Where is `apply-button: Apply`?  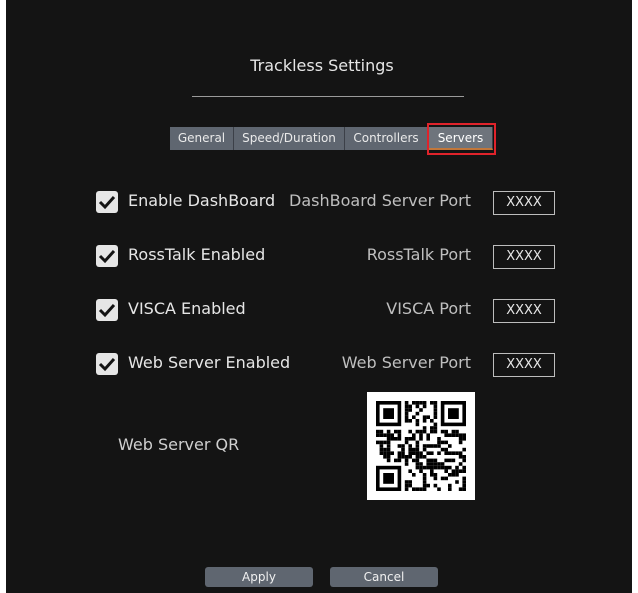 apply-button: Apply is located at coordinates (259, 577).